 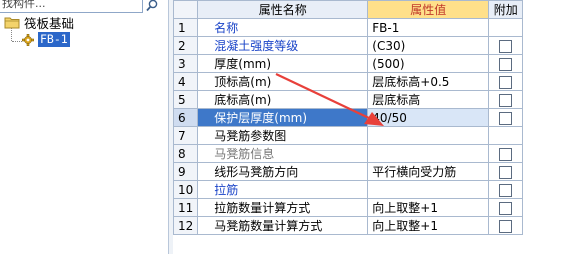 What do you see at coordinates (186, 63) in the screenshot?
I see `row-number: 3` at bounding box center [186, 63].